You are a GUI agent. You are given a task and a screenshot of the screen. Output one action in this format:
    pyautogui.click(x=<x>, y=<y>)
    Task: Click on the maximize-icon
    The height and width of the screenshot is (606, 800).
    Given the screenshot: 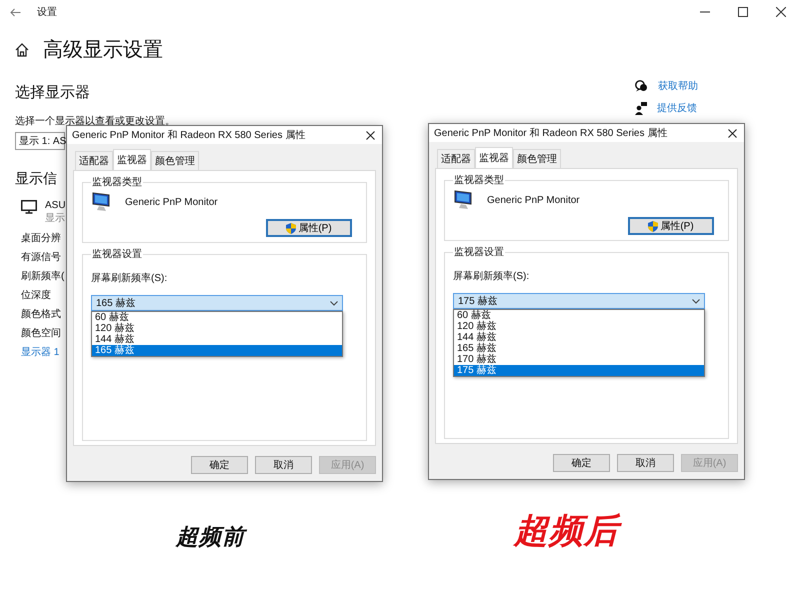 What is the action you would take?
    pyautogui.click(x=743, y=12)
    